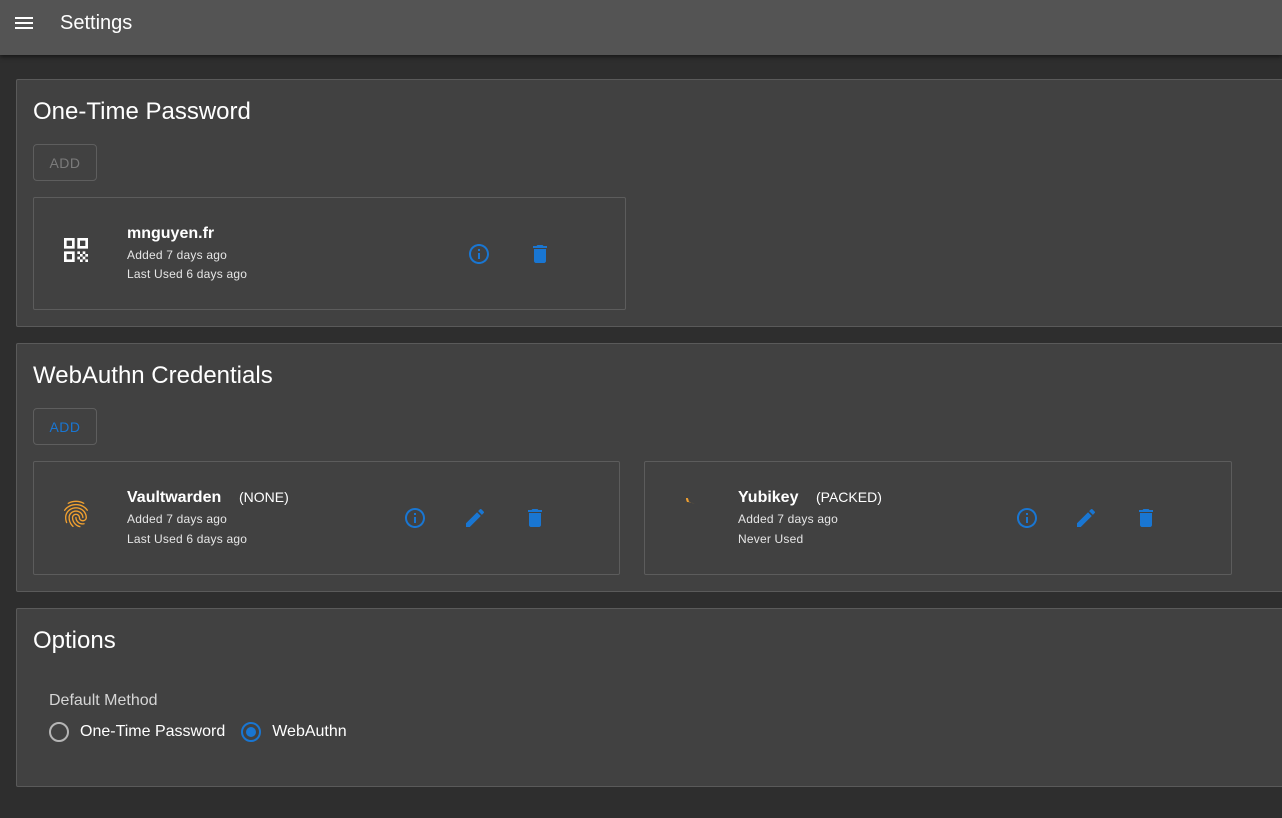 This screenshot has width=1282, height=818. Describe the element at coordinates (849, 497) in the screenshot. I see `credential-type: (PACKED)` at that location.